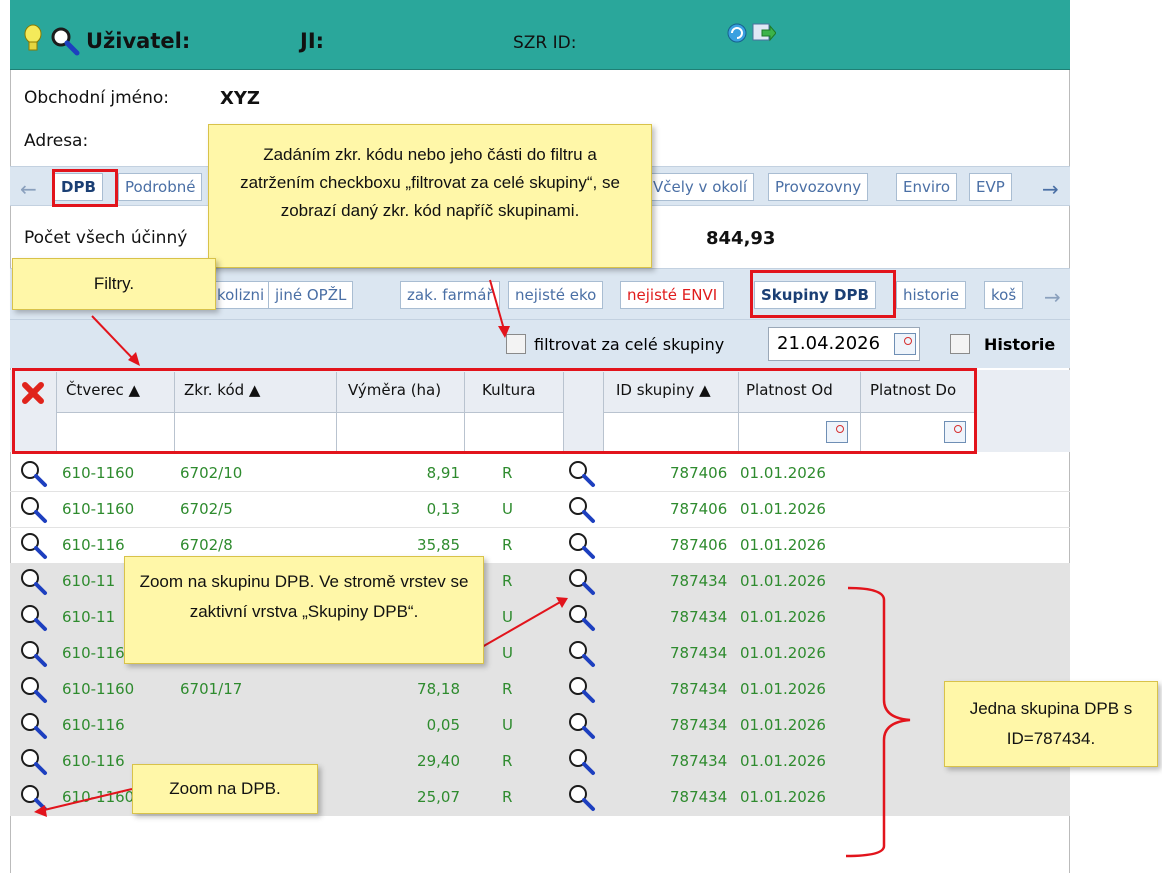 The width and height of the screenshot is (1162, 873). I want to click on col-id-skupiny: ID skupiny ▲, so click(663, 391).